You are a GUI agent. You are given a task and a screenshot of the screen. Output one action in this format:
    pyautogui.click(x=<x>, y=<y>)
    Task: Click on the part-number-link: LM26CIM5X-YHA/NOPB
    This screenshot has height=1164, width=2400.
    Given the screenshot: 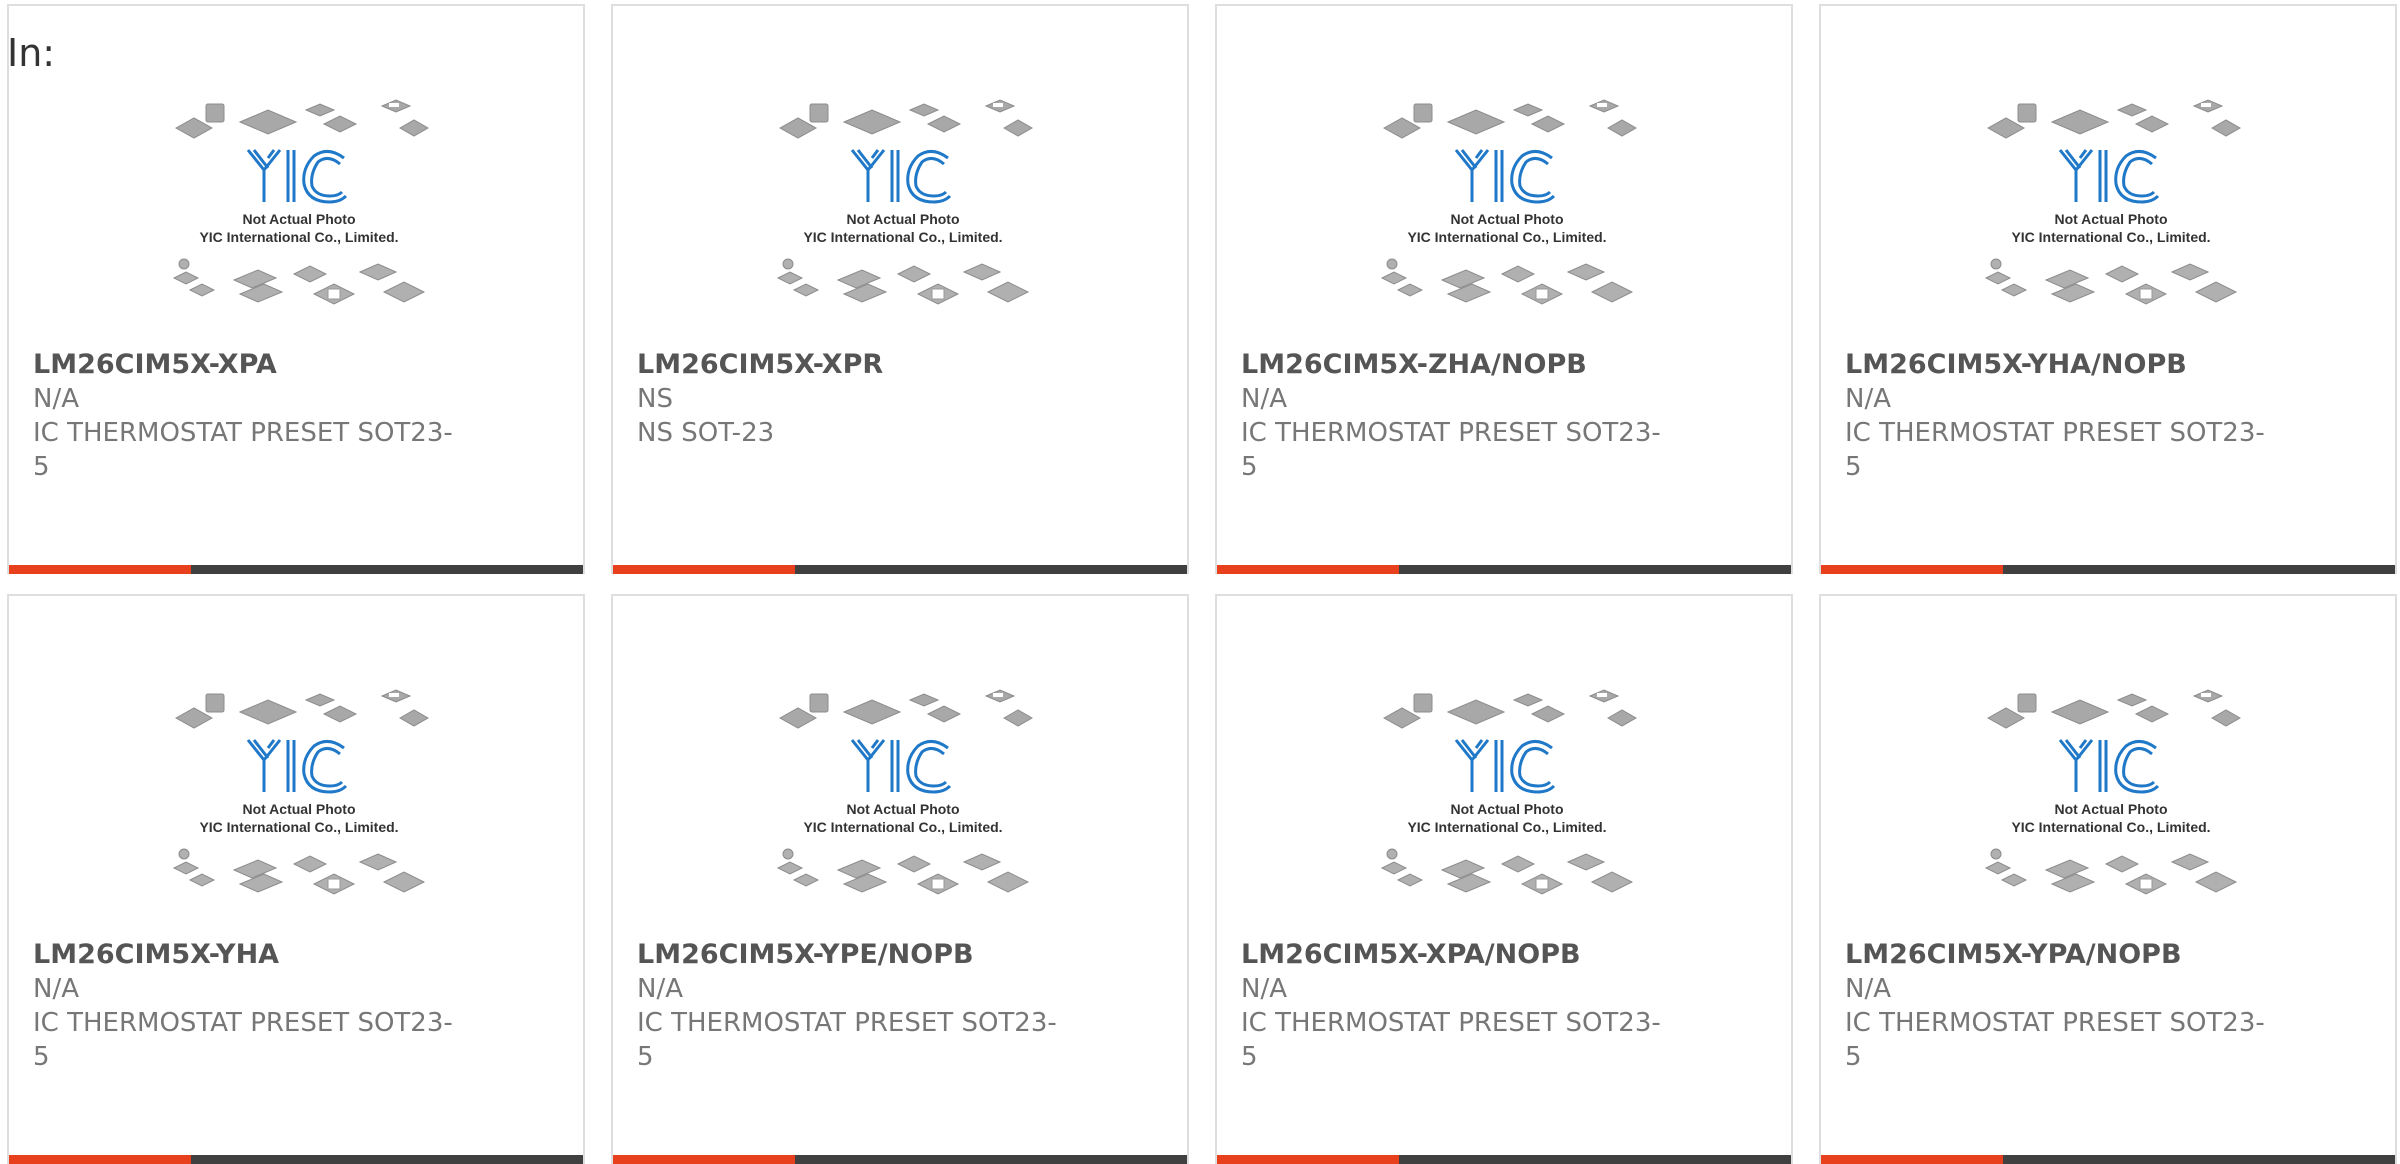 What is the action you would take?
    pyautogui.click(x=2060, y=365)
    